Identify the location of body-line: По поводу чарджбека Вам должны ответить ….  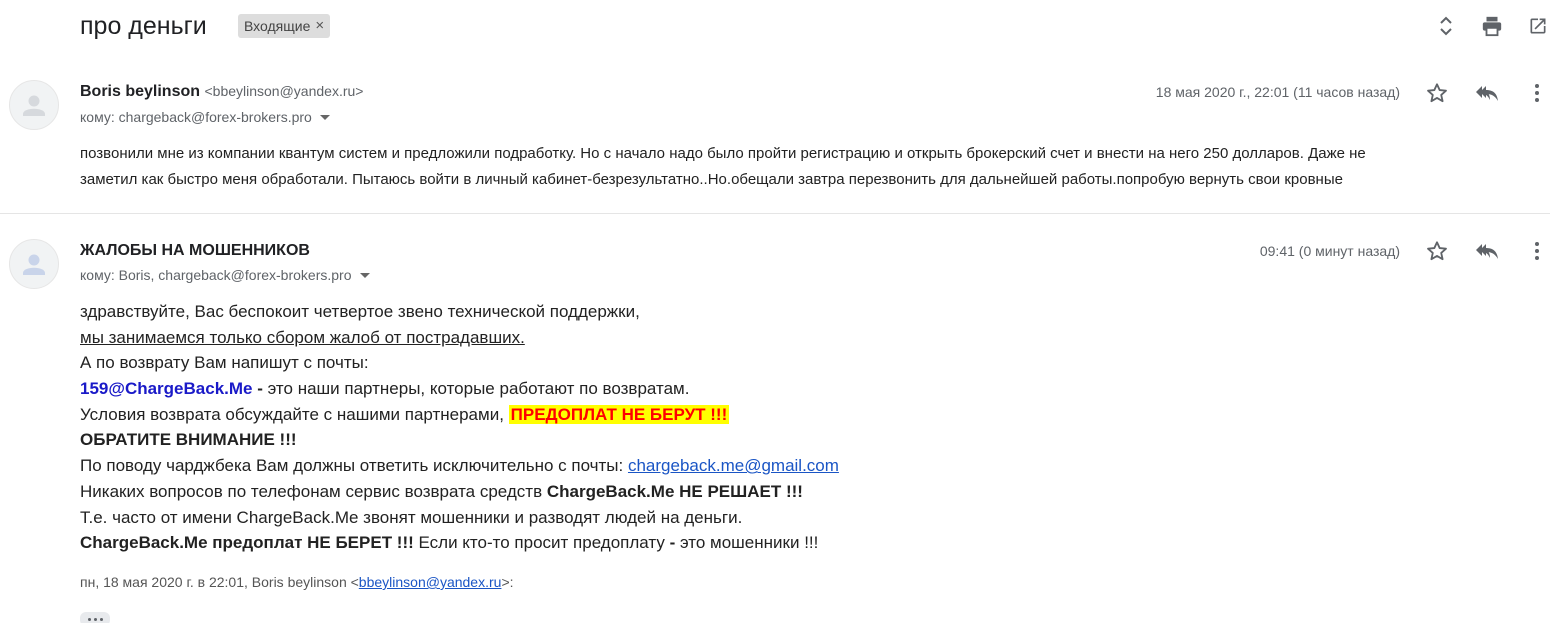
(680, 466).